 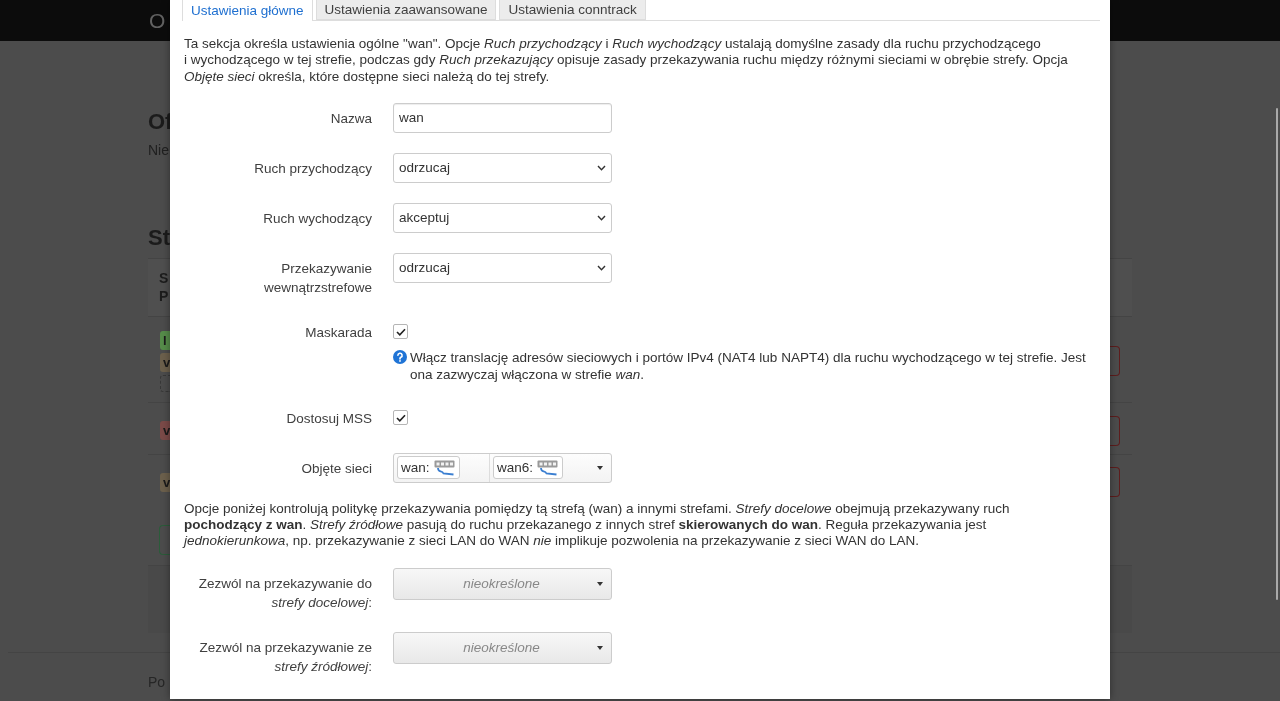 I want to click on network-name: wan6:, so click(x=515, y=468).